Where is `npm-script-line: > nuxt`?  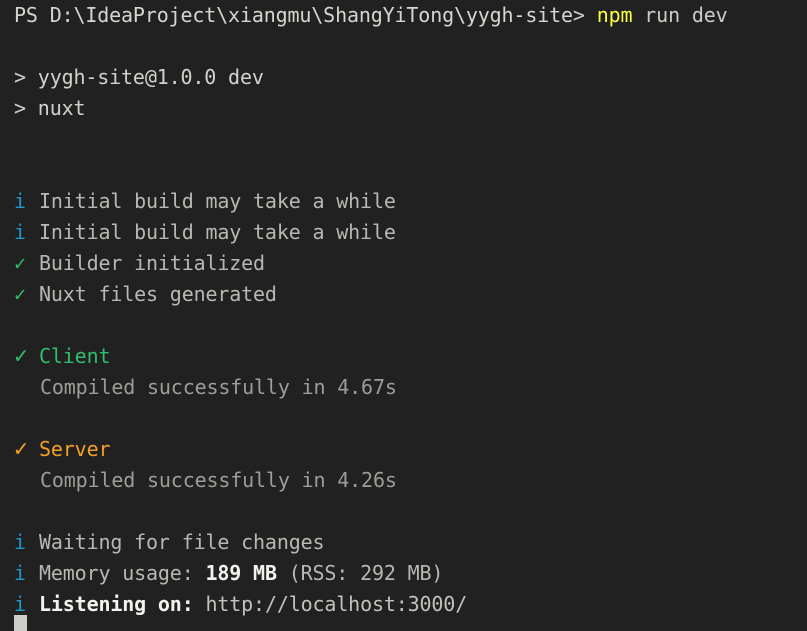 npm-script-line: > nuxt is located at coordinates (50, 108).